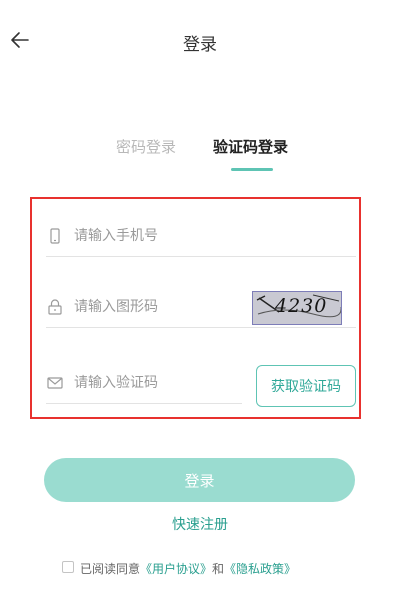 This screenshot has width=400, height=600. What do you see at coordinates (200, 156) in the screenshot?
I see `login-tabs: 密码登录 验证码登录` at bounding box center [200, 156].